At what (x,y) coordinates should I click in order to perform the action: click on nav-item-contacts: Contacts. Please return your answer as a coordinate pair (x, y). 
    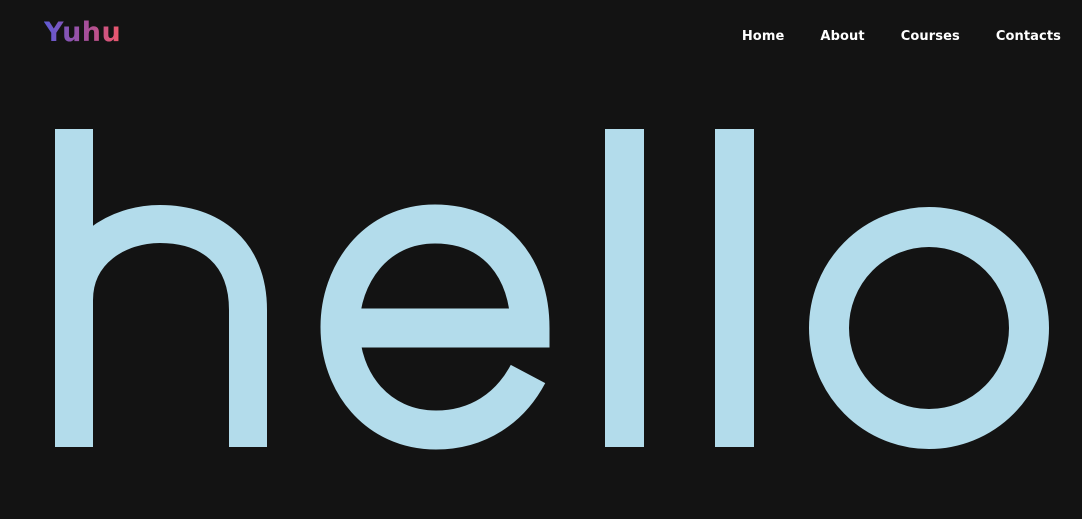
    Looking at the image, I should click on (1028, 36).